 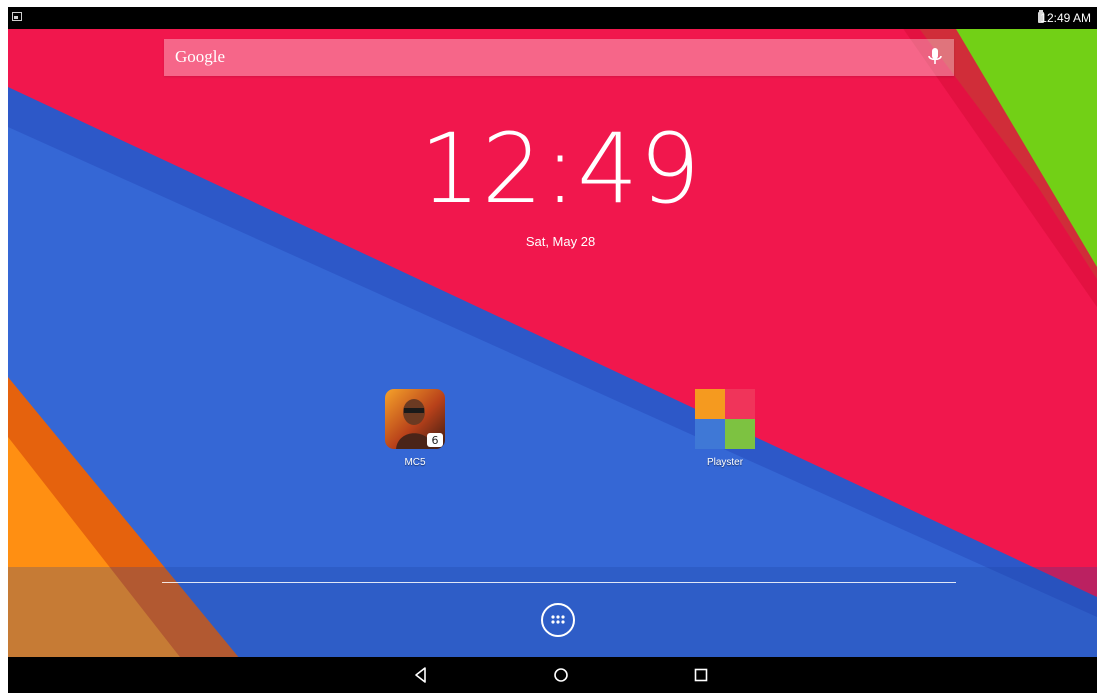 I want to click on app-playster: Playster, so click(x=725, y=428).